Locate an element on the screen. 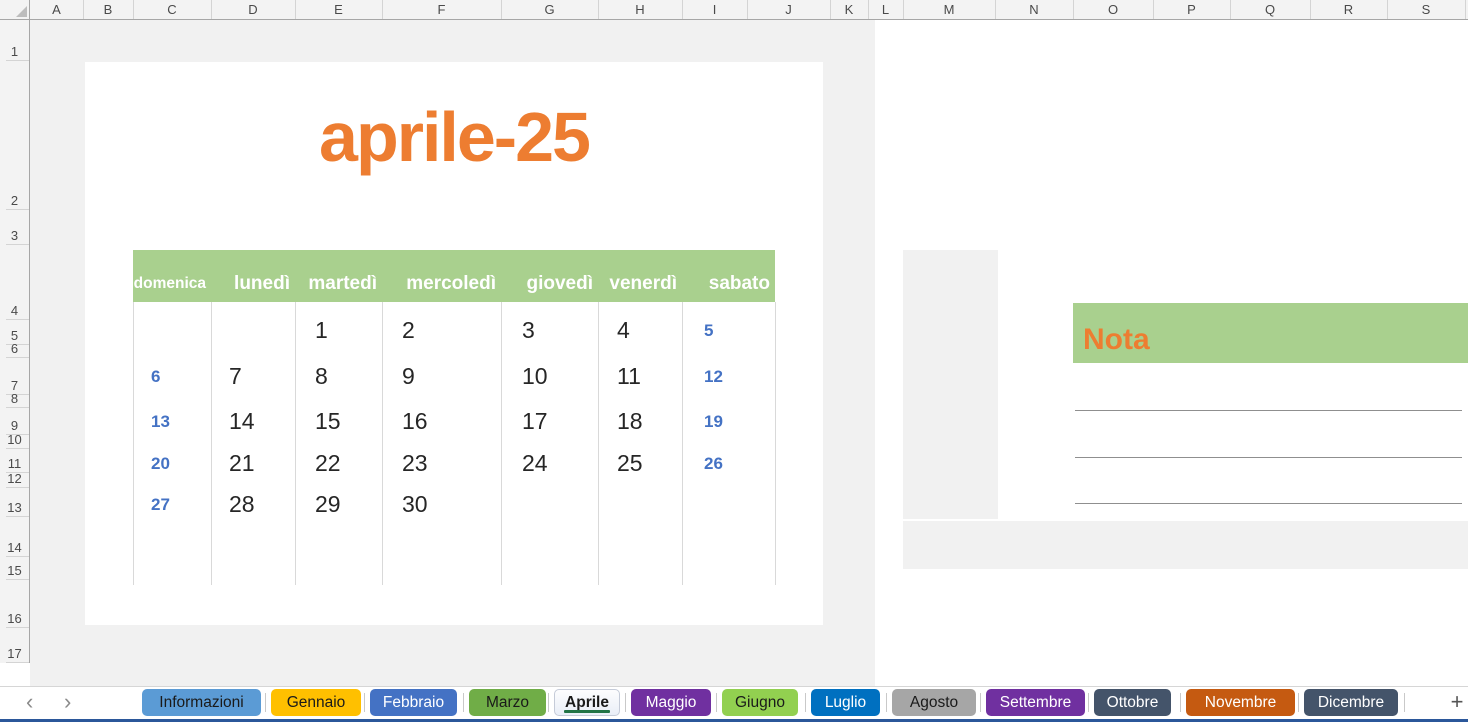 The height and width of the screenshot is (722, 1468). column-header-O: O is located at coordinates (1113, 9).